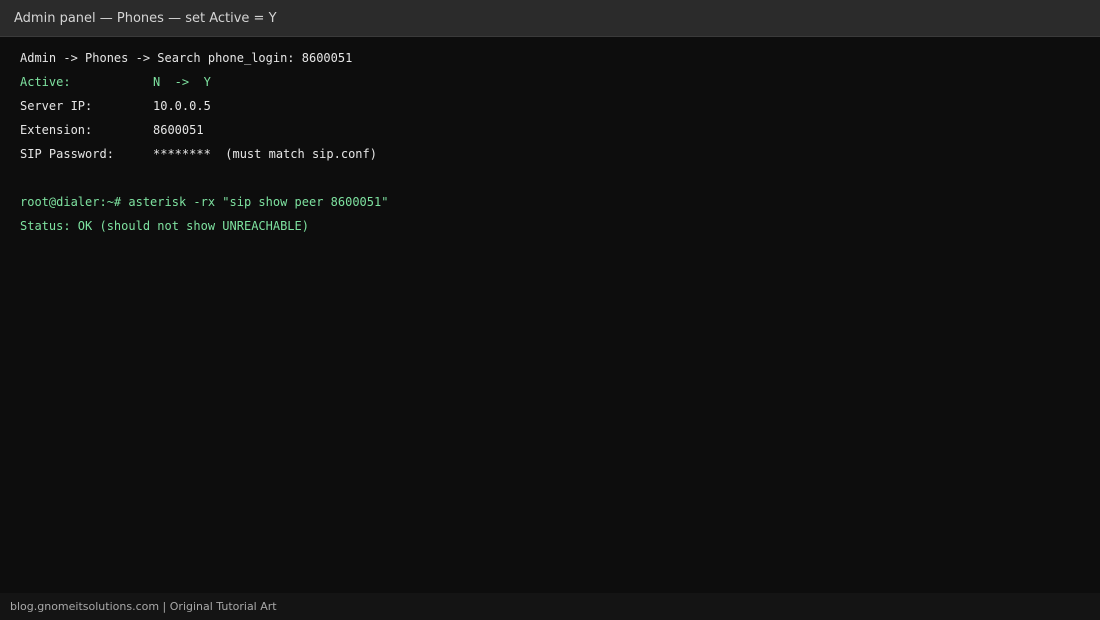  I want to click on field-label-server-ip: Server IP:, so click(56, 106).